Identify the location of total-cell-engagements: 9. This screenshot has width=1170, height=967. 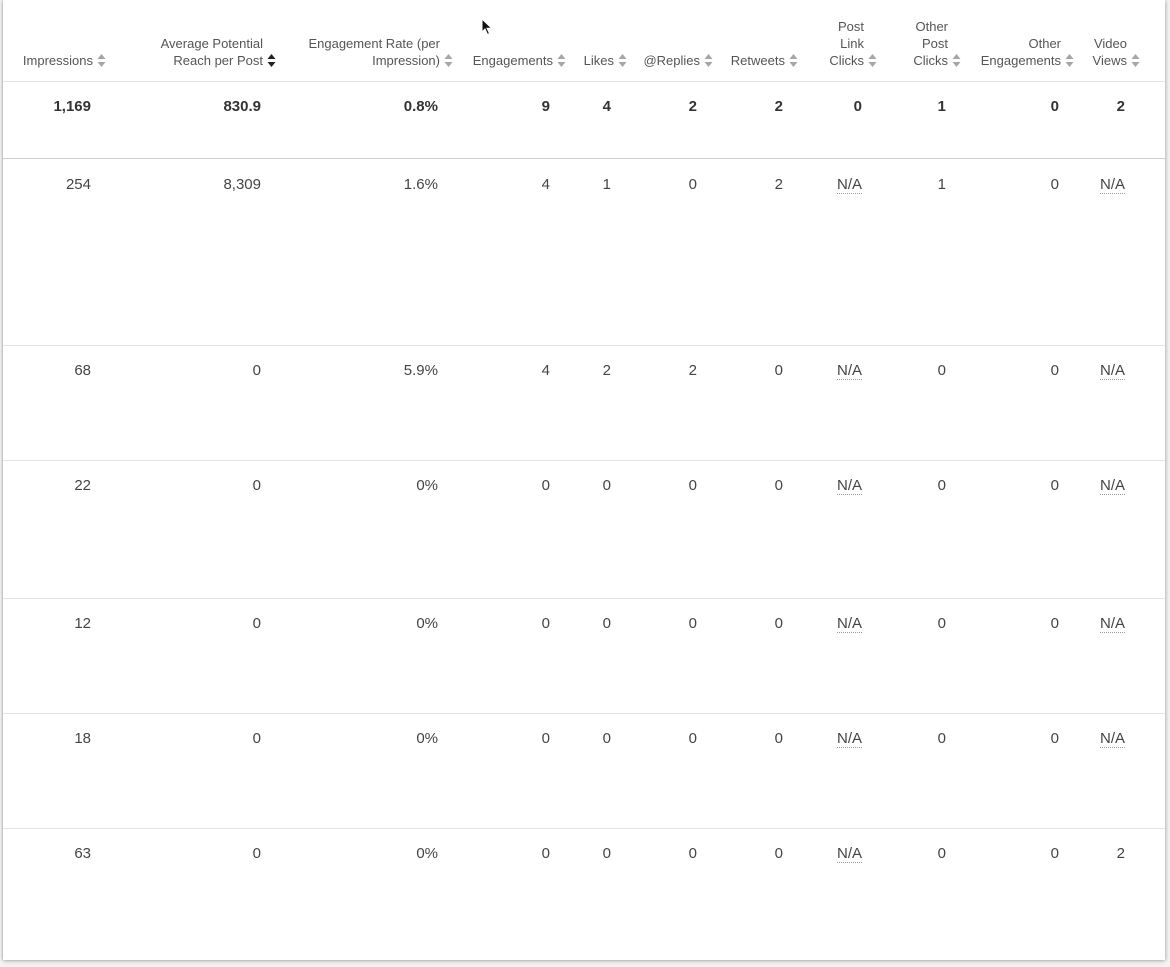
(546, 107).